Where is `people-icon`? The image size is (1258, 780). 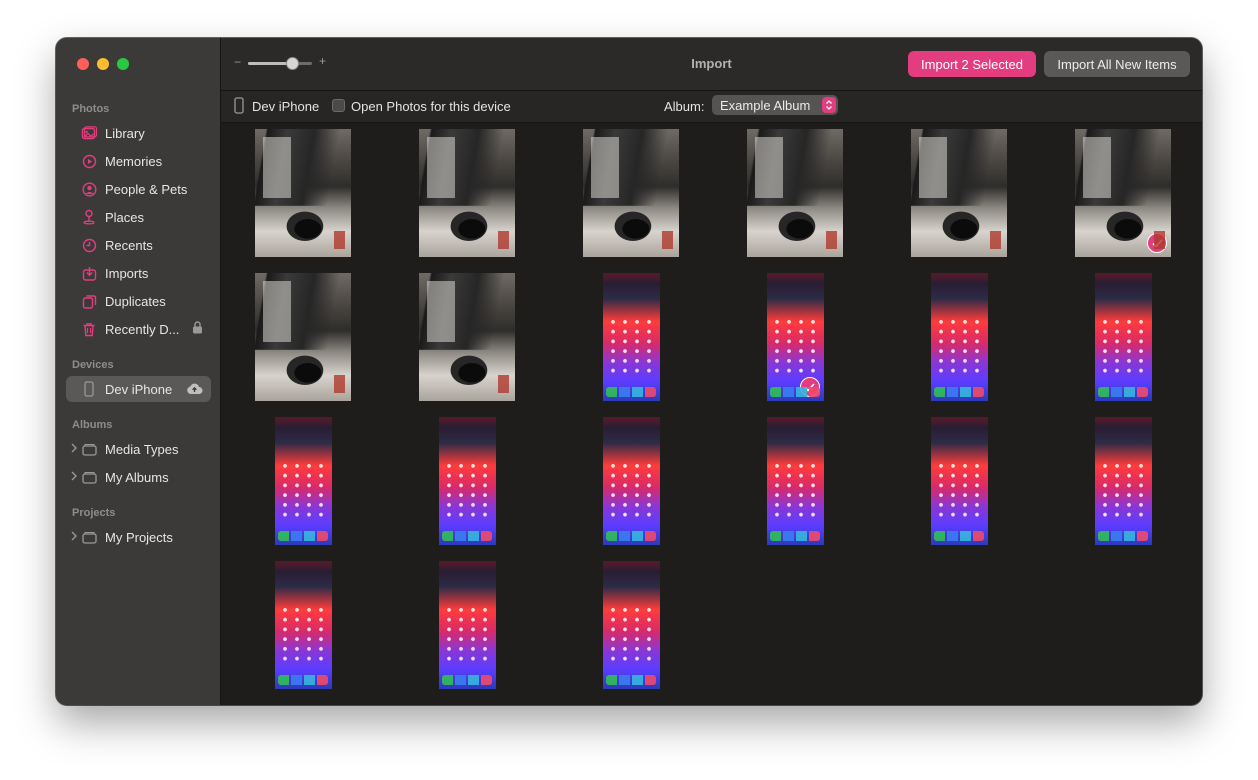
people-icon is located at coordinates (89, 189).